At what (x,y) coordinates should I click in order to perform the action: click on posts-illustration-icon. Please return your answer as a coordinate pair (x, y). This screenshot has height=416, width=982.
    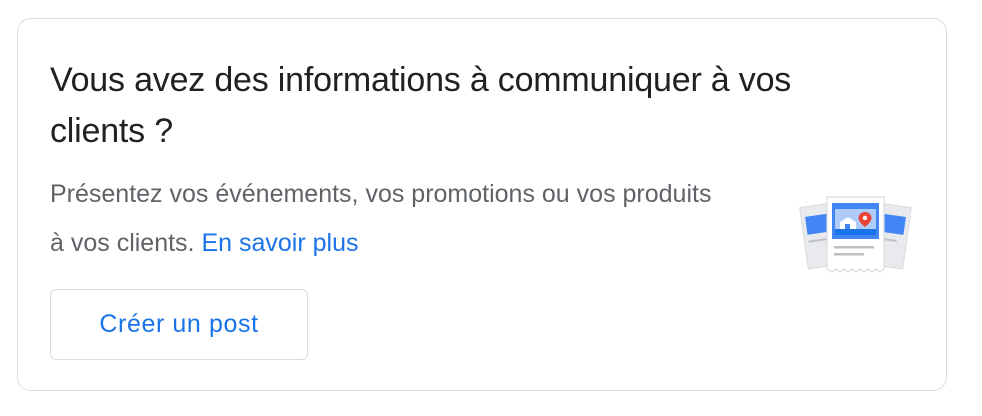
    Looking at the image, I should click on (855, 234).